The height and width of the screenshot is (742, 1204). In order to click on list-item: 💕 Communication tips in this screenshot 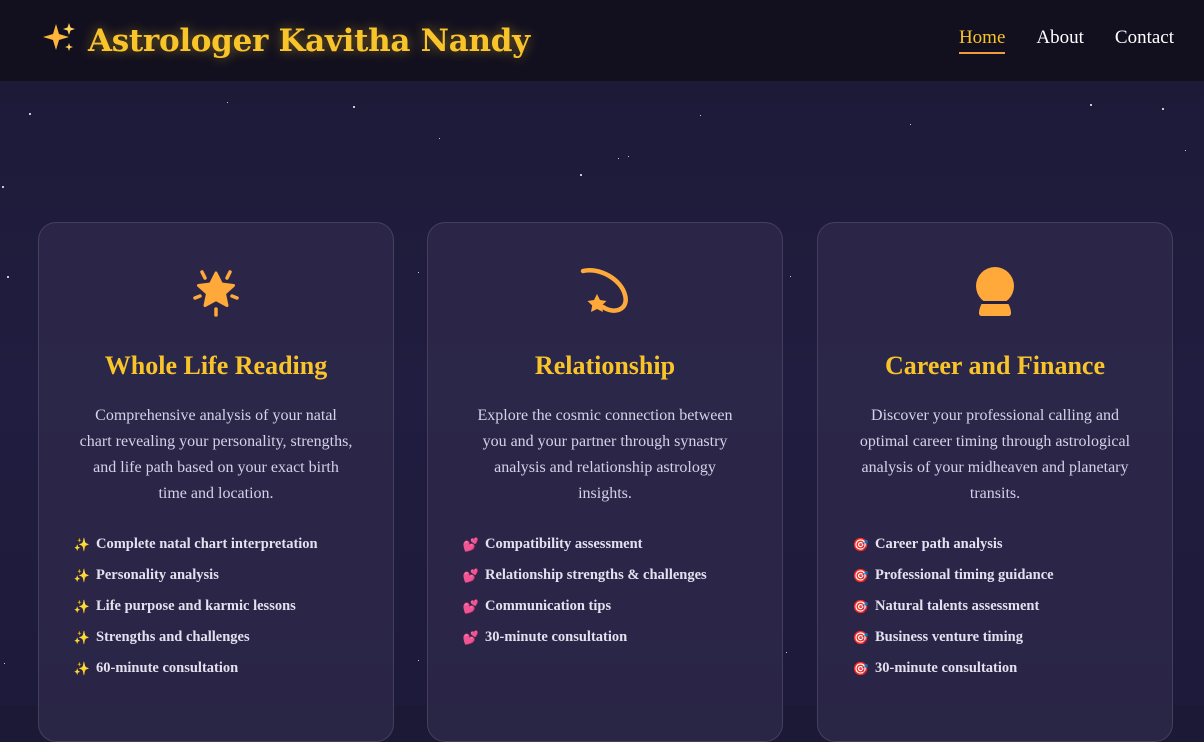, I will do `click(537, 606)`.